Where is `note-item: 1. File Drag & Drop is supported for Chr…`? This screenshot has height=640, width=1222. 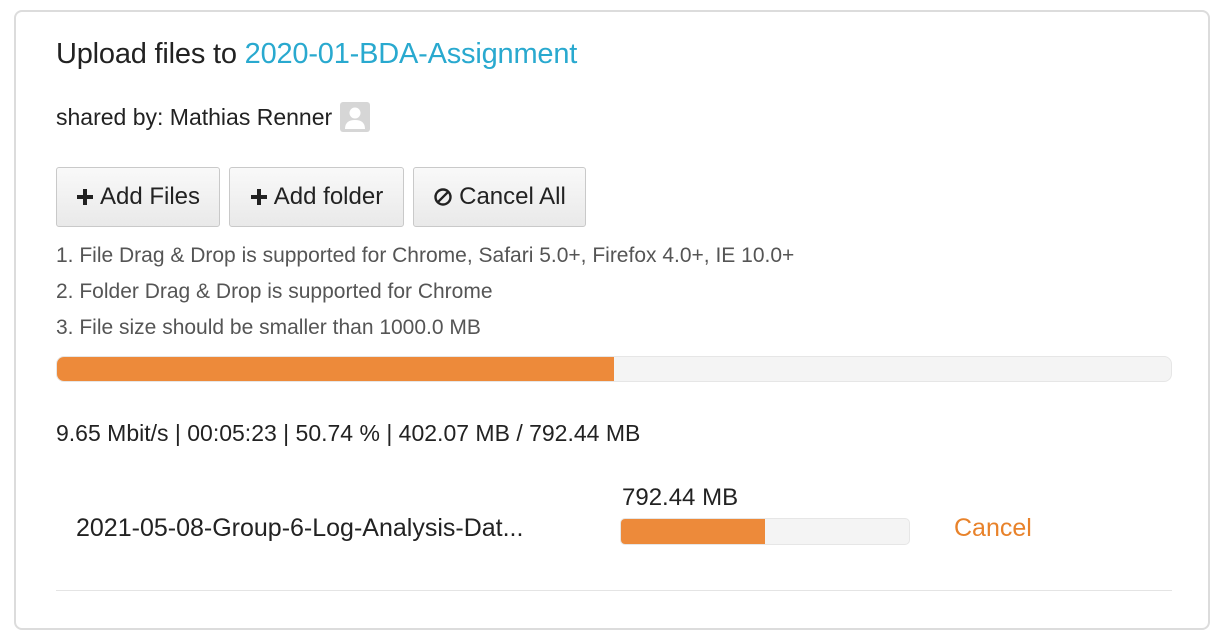
note-item: 1. File Drag & Drop is supported for Chr… is located at coordinates (425, 255).